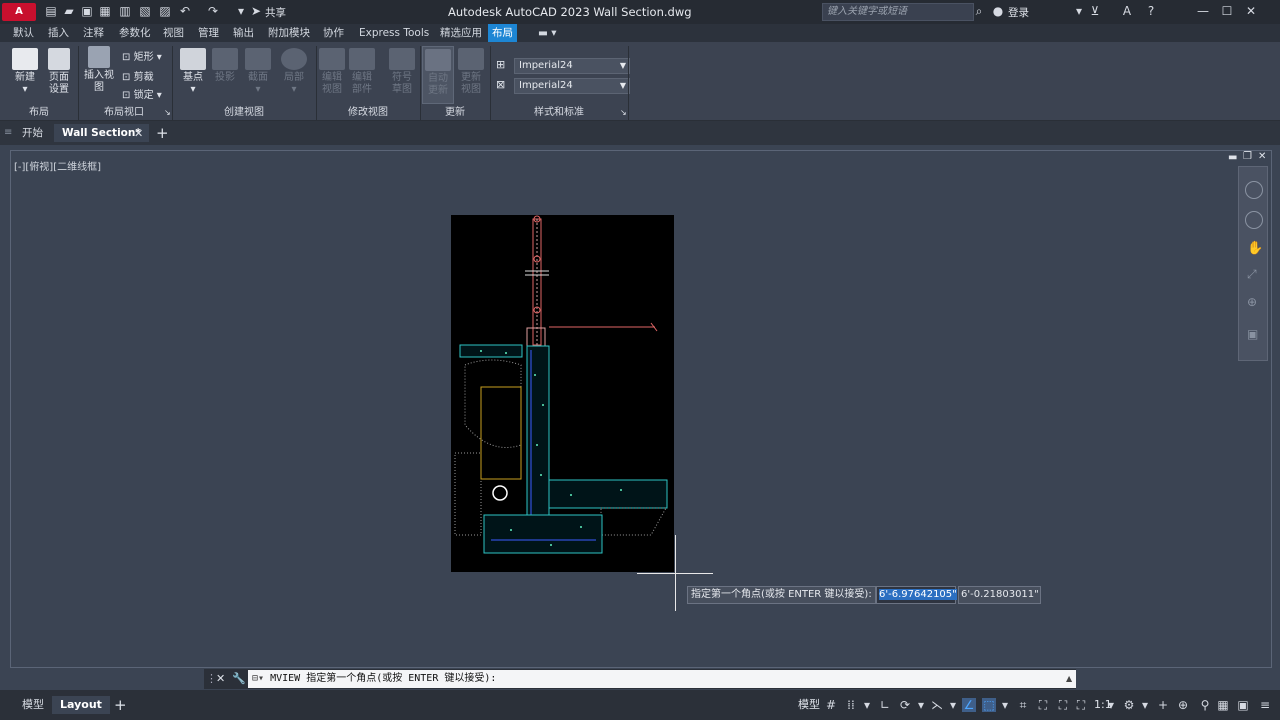  What do you see at coordinates (333, 33) in the screenshot?
I see `tab-collaborate: 协作` at bounding box center [333, 33].